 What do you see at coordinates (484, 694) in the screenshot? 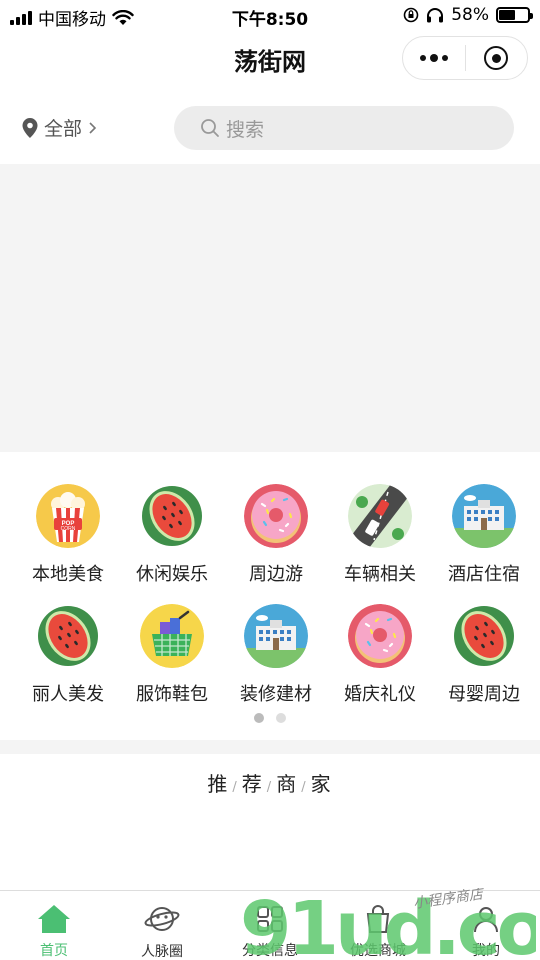
I see `category-label: 母婴周边` at bounding box center [484, 694].